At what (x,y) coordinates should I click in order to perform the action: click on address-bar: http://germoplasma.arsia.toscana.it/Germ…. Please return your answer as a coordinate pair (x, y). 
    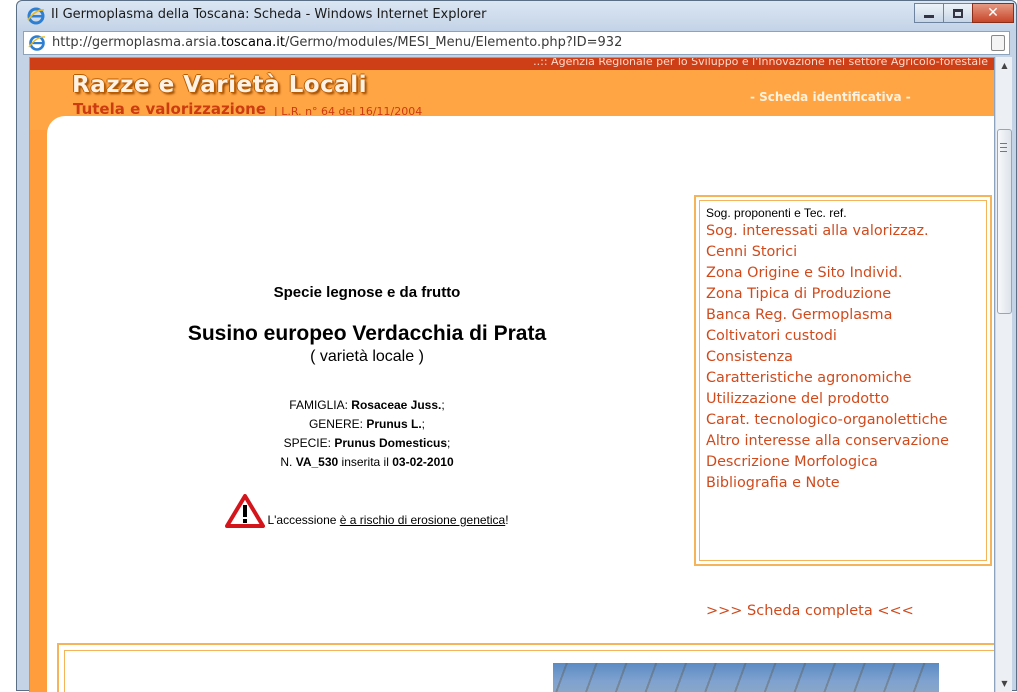
    Looking at the image, I should click on (516, 43).